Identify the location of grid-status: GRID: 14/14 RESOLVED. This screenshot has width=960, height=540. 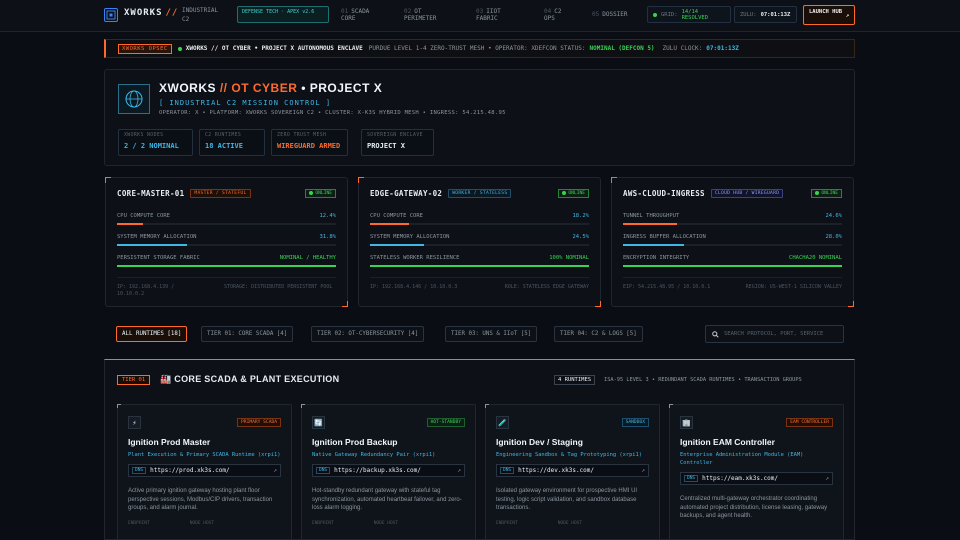
(689, 14).